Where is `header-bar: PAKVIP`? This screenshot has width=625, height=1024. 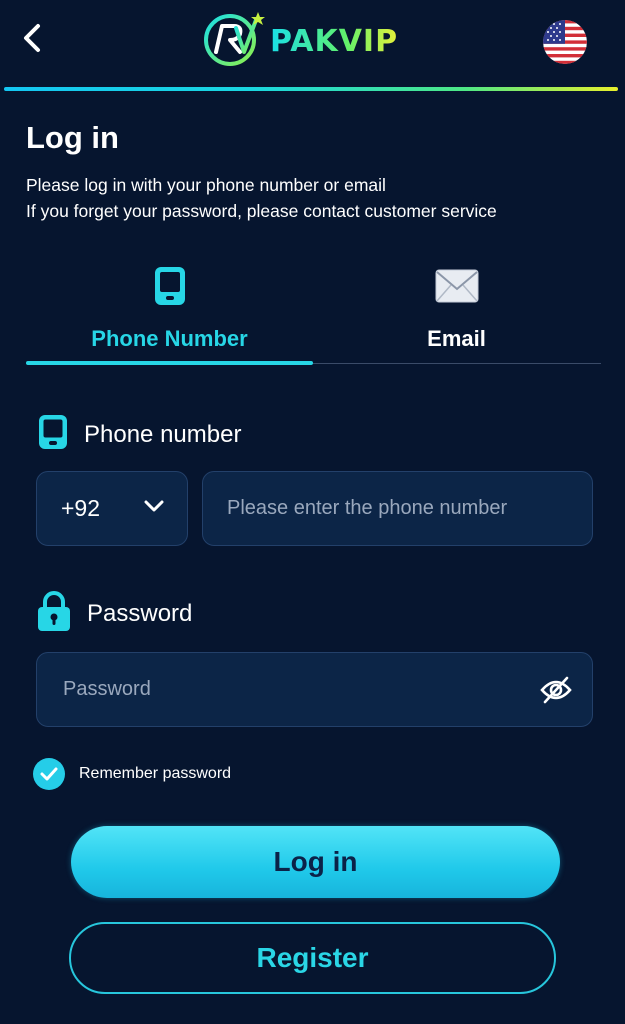 header-bar: PAKVIP is located at coordinates (312, 45).